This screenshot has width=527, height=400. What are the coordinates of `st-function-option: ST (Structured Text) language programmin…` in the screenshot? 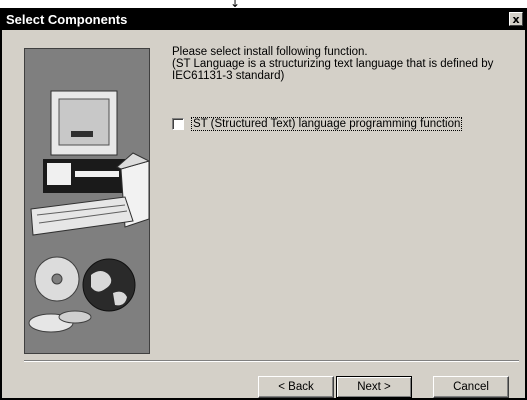 It's located at (317, 124).